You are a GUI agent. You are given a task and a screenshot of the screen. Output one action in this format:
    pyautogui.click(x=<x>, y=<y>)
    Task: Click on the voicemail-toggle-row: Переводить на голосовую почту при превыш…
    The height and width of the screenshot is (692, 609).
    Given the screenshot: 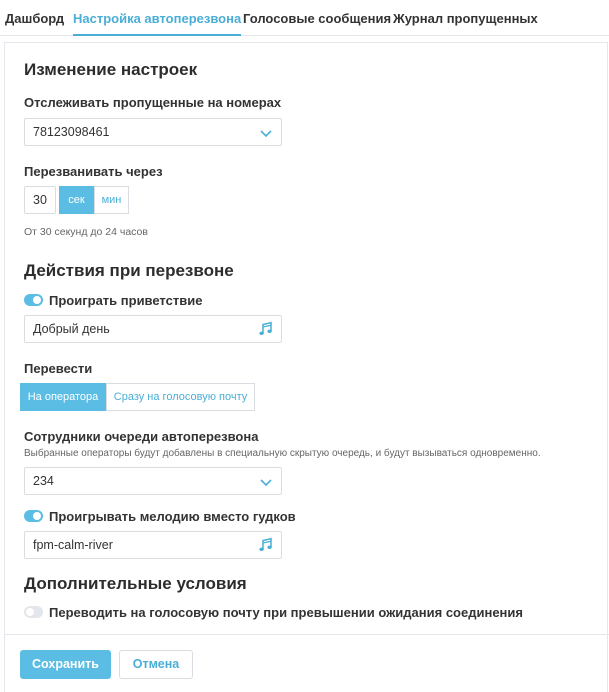 What is the action you would take?
    pyautogui.click(x=284, y=613)
    